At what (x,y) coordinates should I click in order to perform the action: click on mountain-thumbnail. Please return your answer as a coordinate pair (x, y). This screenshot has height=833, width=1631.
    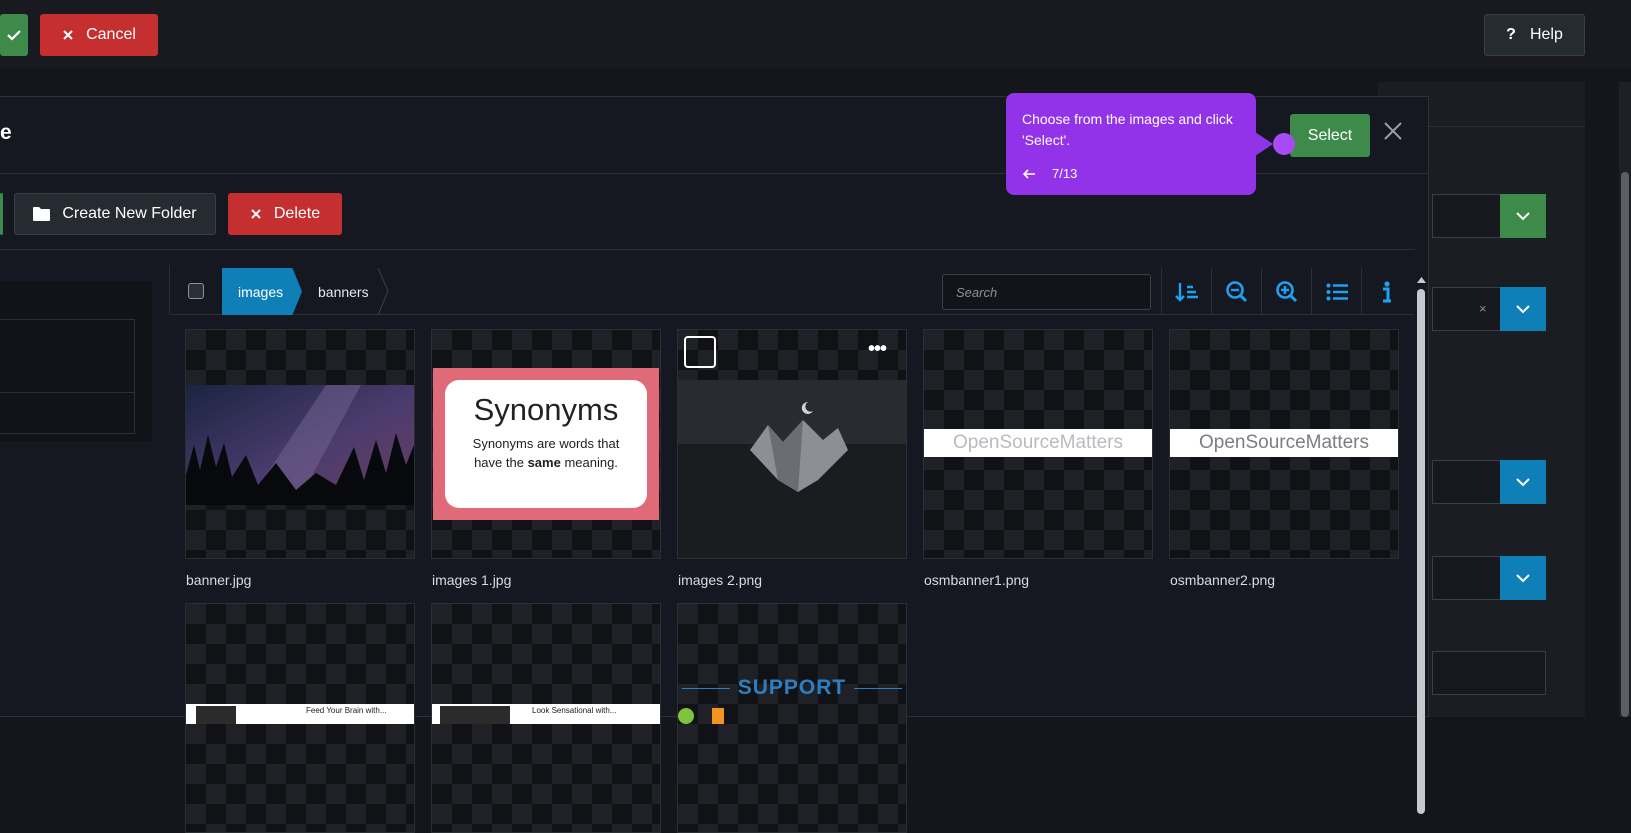
    Looking at the image, I should click on (792, 469).